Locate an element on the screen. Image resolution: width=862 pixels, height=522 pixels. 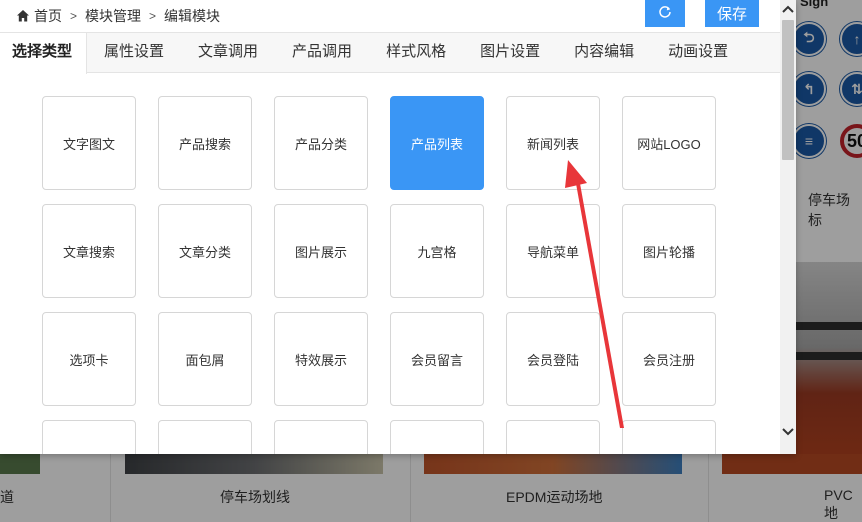
module-type-tile: 产品分类 is located at coordinates (321, 143).